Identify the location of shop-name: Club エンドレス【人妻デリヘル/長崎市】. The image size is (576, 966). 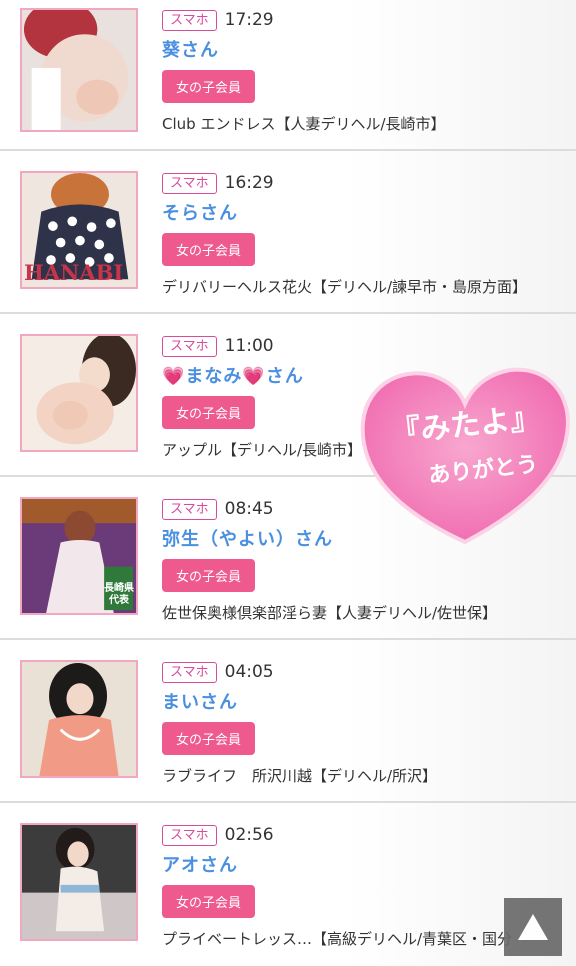
(304, 124).